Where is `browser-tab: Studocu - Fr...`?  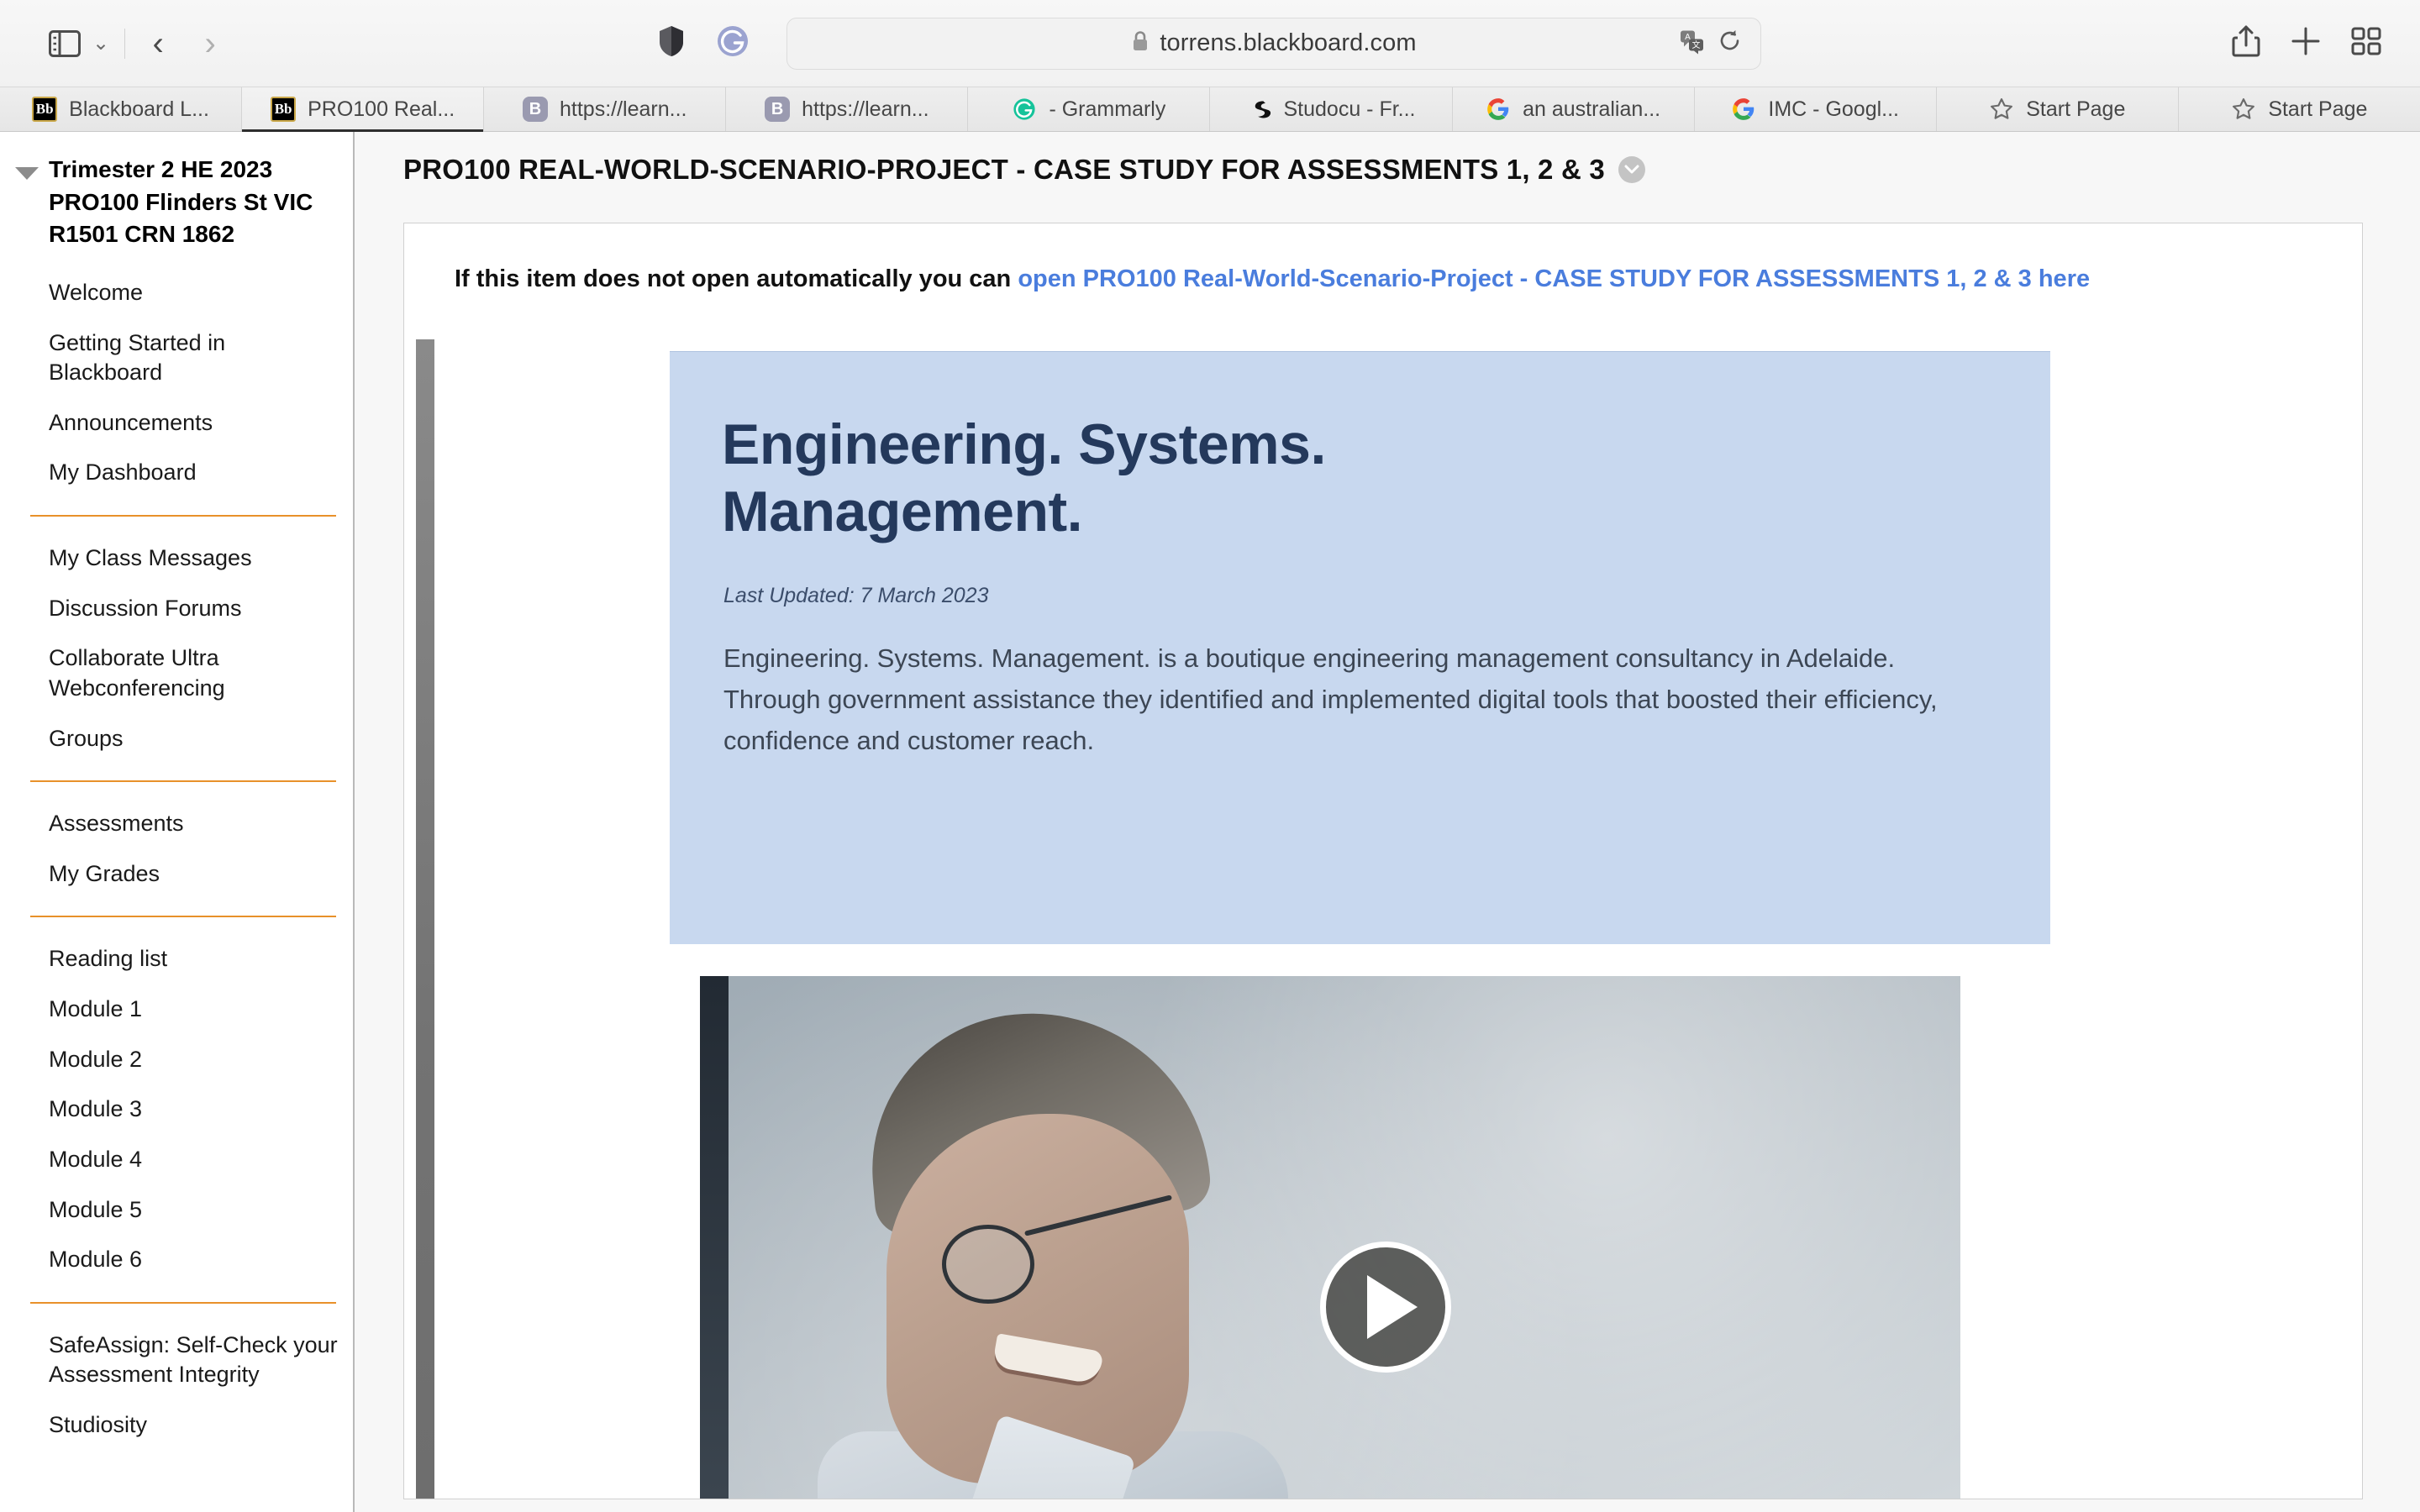
browser-tab: Studocu - Fr... is located at coordinates (1331, 109).